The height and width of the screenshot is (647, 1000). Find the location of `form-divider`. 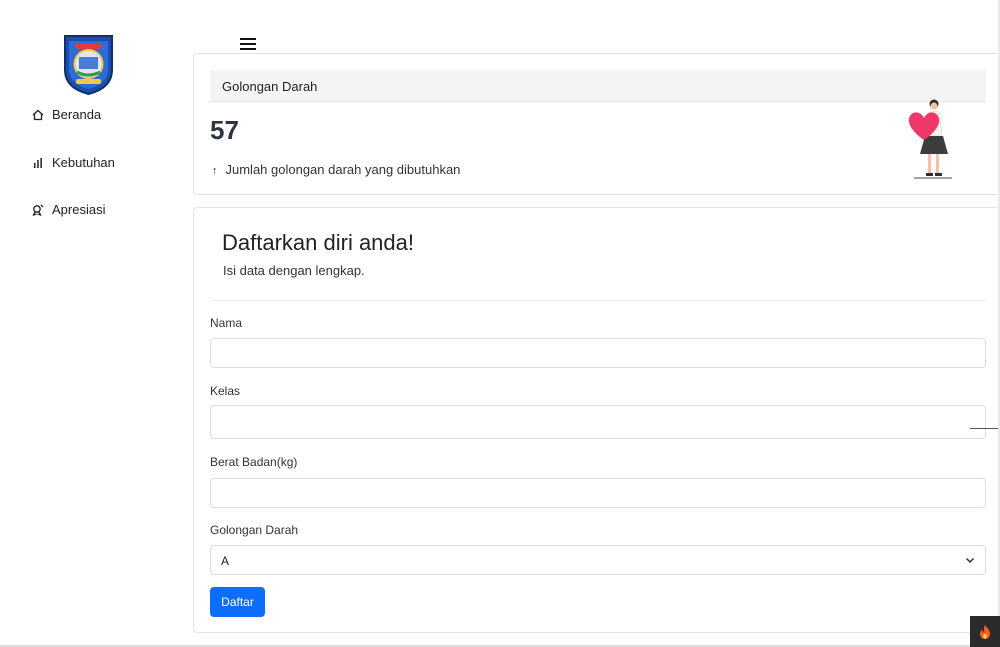

form-divider is located at coordinates (598, 300).